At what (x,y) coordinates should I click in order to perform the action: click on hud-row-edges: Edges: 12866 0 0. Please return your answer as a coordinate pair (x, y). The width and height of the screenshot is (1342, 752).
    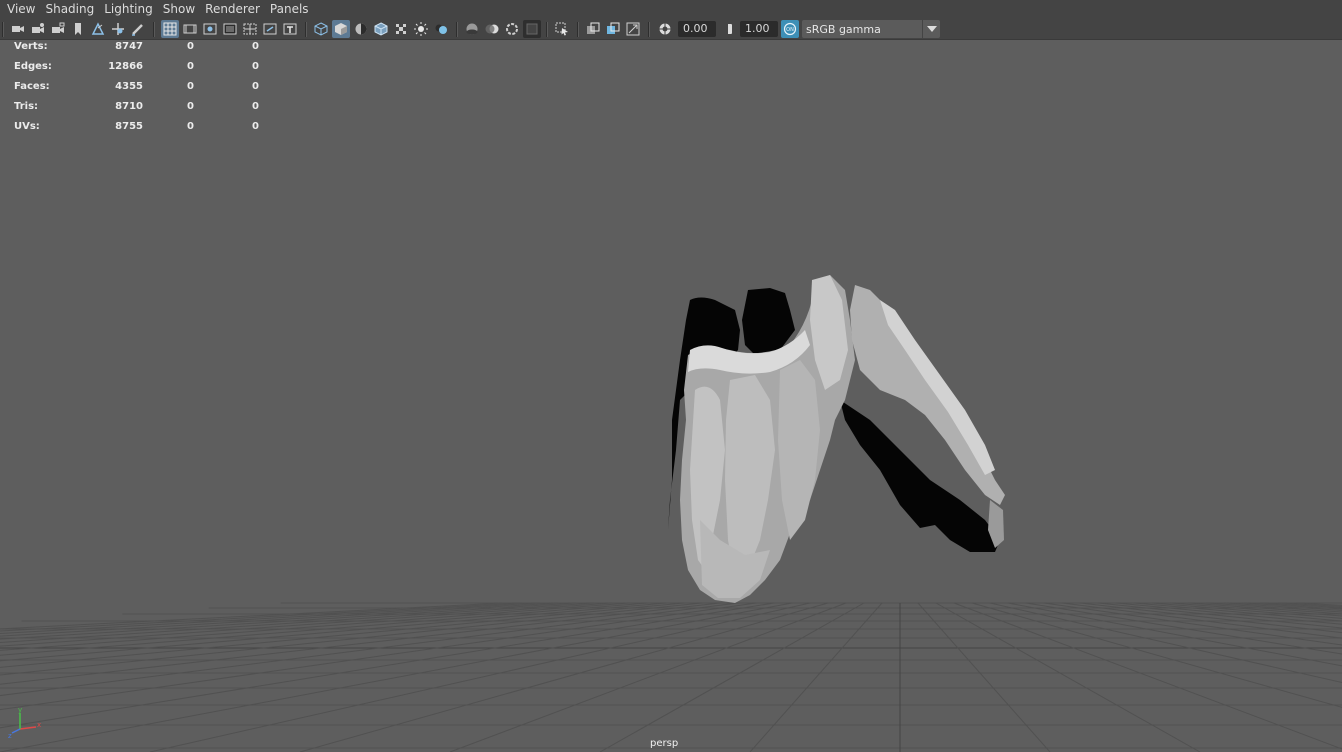
    Looking at the image, I should click on (139, 71).